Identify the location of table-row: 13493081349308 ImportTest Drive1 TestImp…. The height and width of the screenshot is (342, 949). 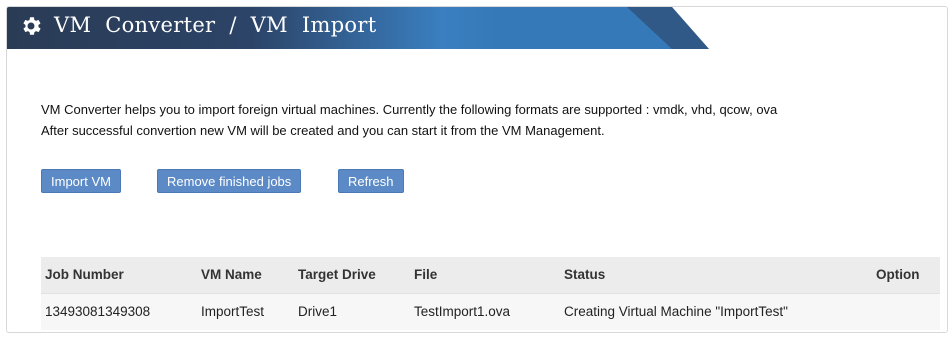
(490, 311).